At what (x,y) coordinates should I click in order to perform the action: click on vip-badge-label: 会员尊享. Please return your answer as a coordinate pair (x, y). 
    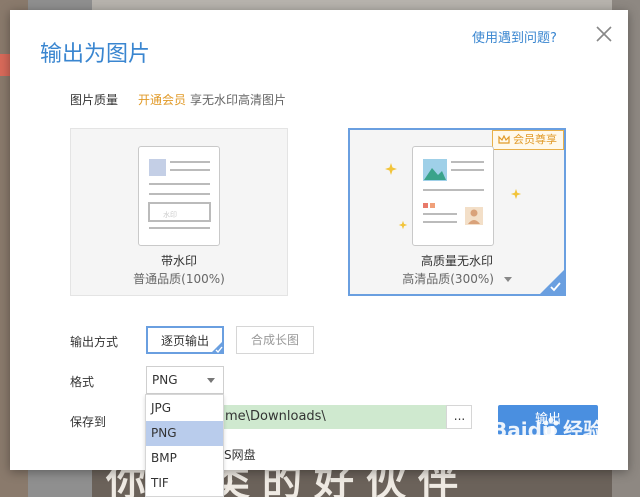
    Looking at the image, I should click on (535, 139).